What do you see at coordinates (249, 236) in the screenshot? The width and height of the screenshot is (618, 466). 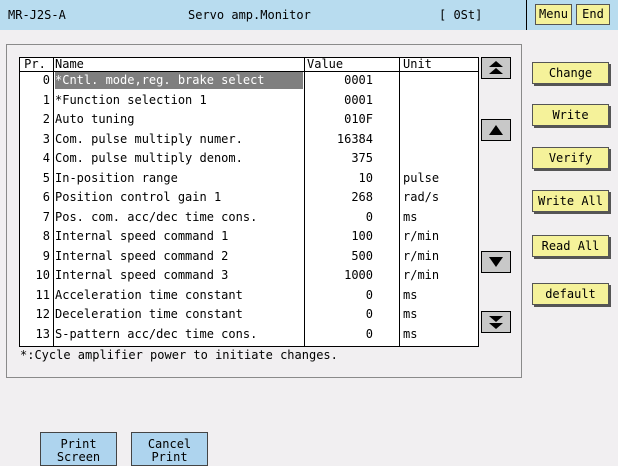 I see `table-row: 8 Internal speed command 1 100 r/min` at bounding box center [249, 236].